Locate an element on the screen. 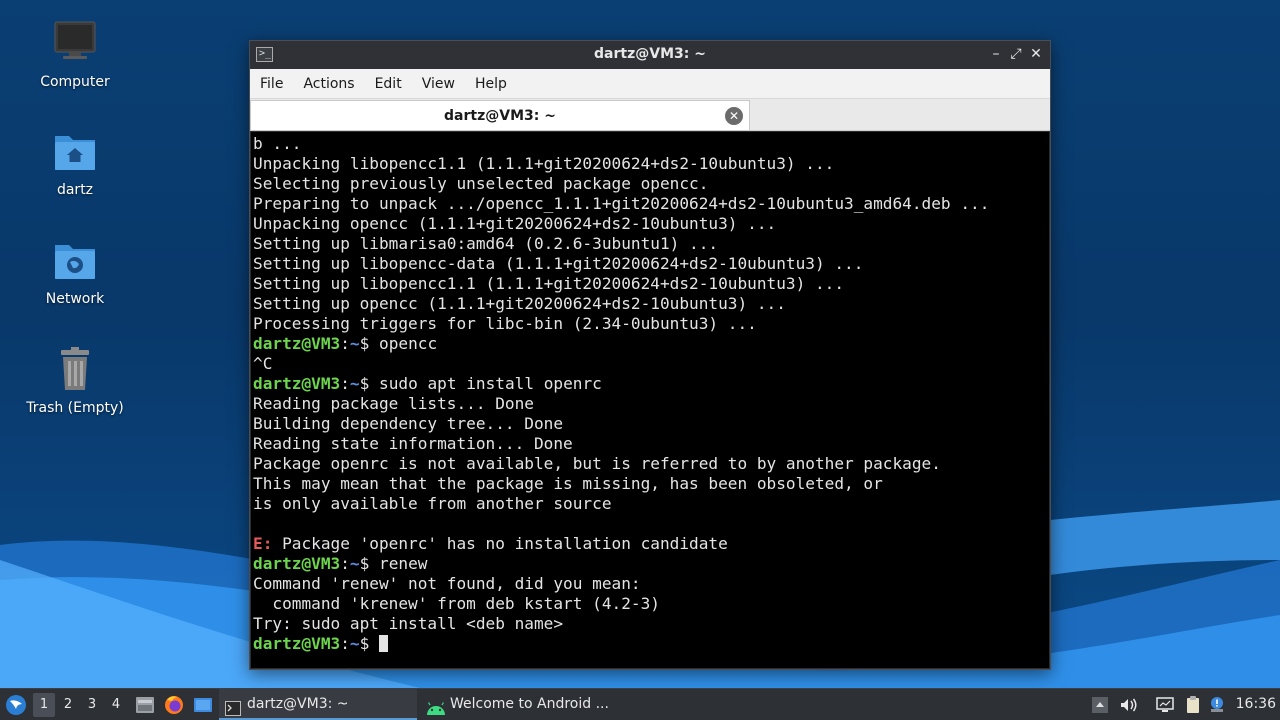 The height and width of the screenshot is (720, 1280). home-folder-icon is located at coordinates (75, 152).